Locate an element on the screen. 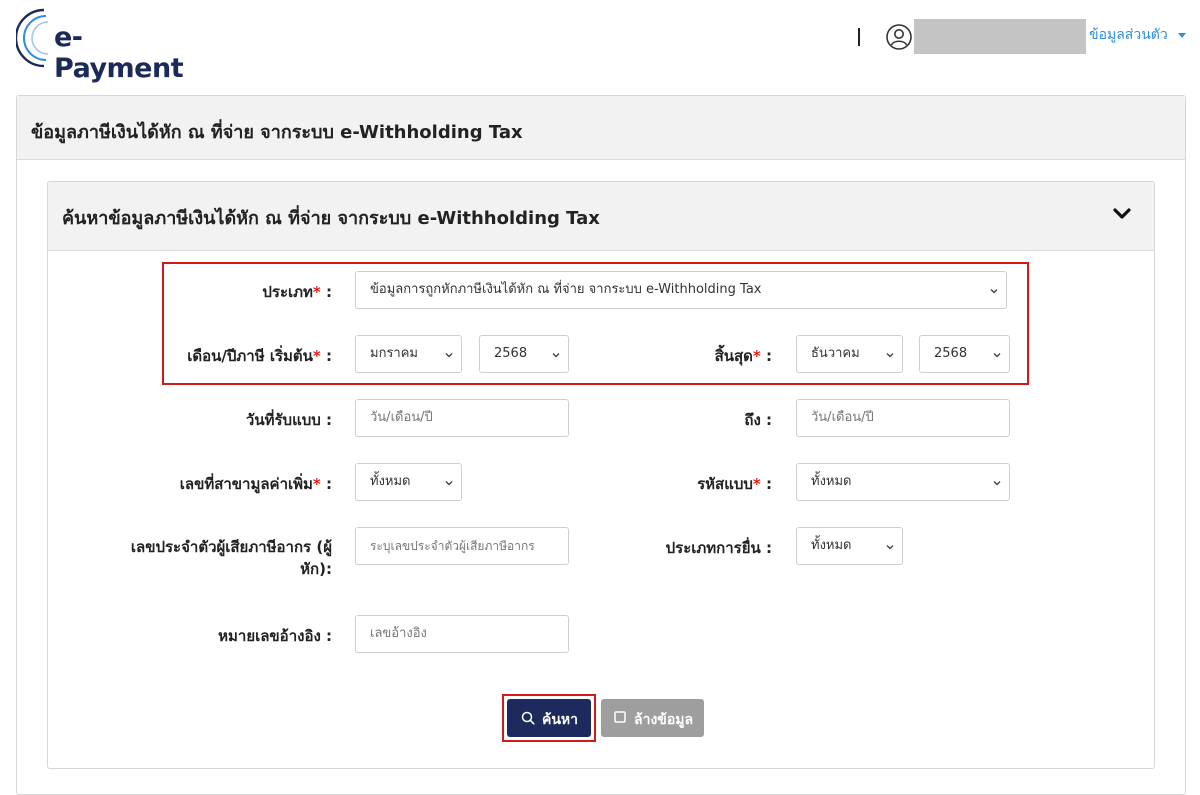 This screenshot has width=1200, height=795. logo-text: e-Payment is located at coordinates (119, 53).